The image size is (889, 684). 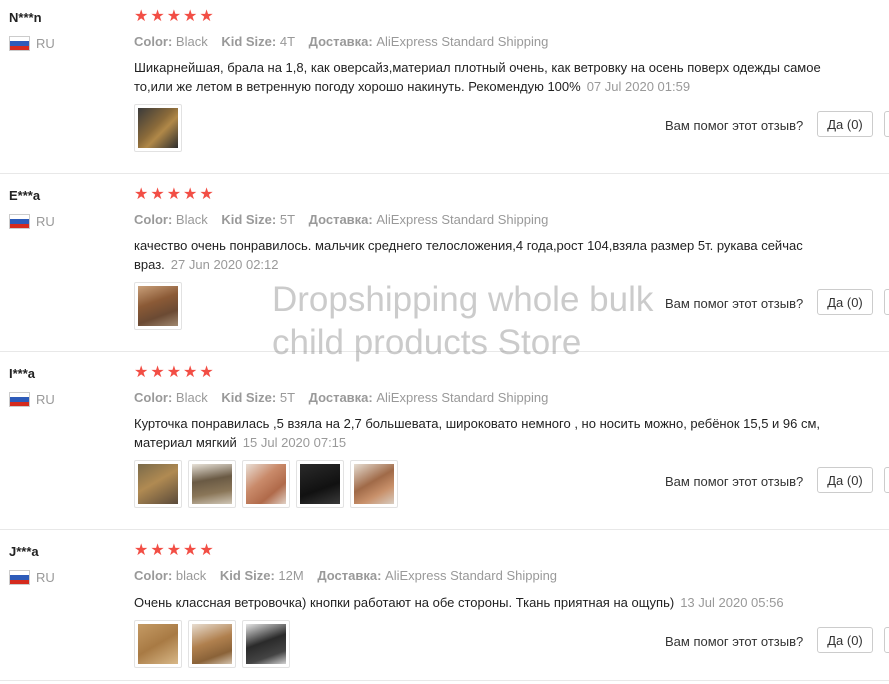 I want to click on color-value: black, so click(x=191, y=575).